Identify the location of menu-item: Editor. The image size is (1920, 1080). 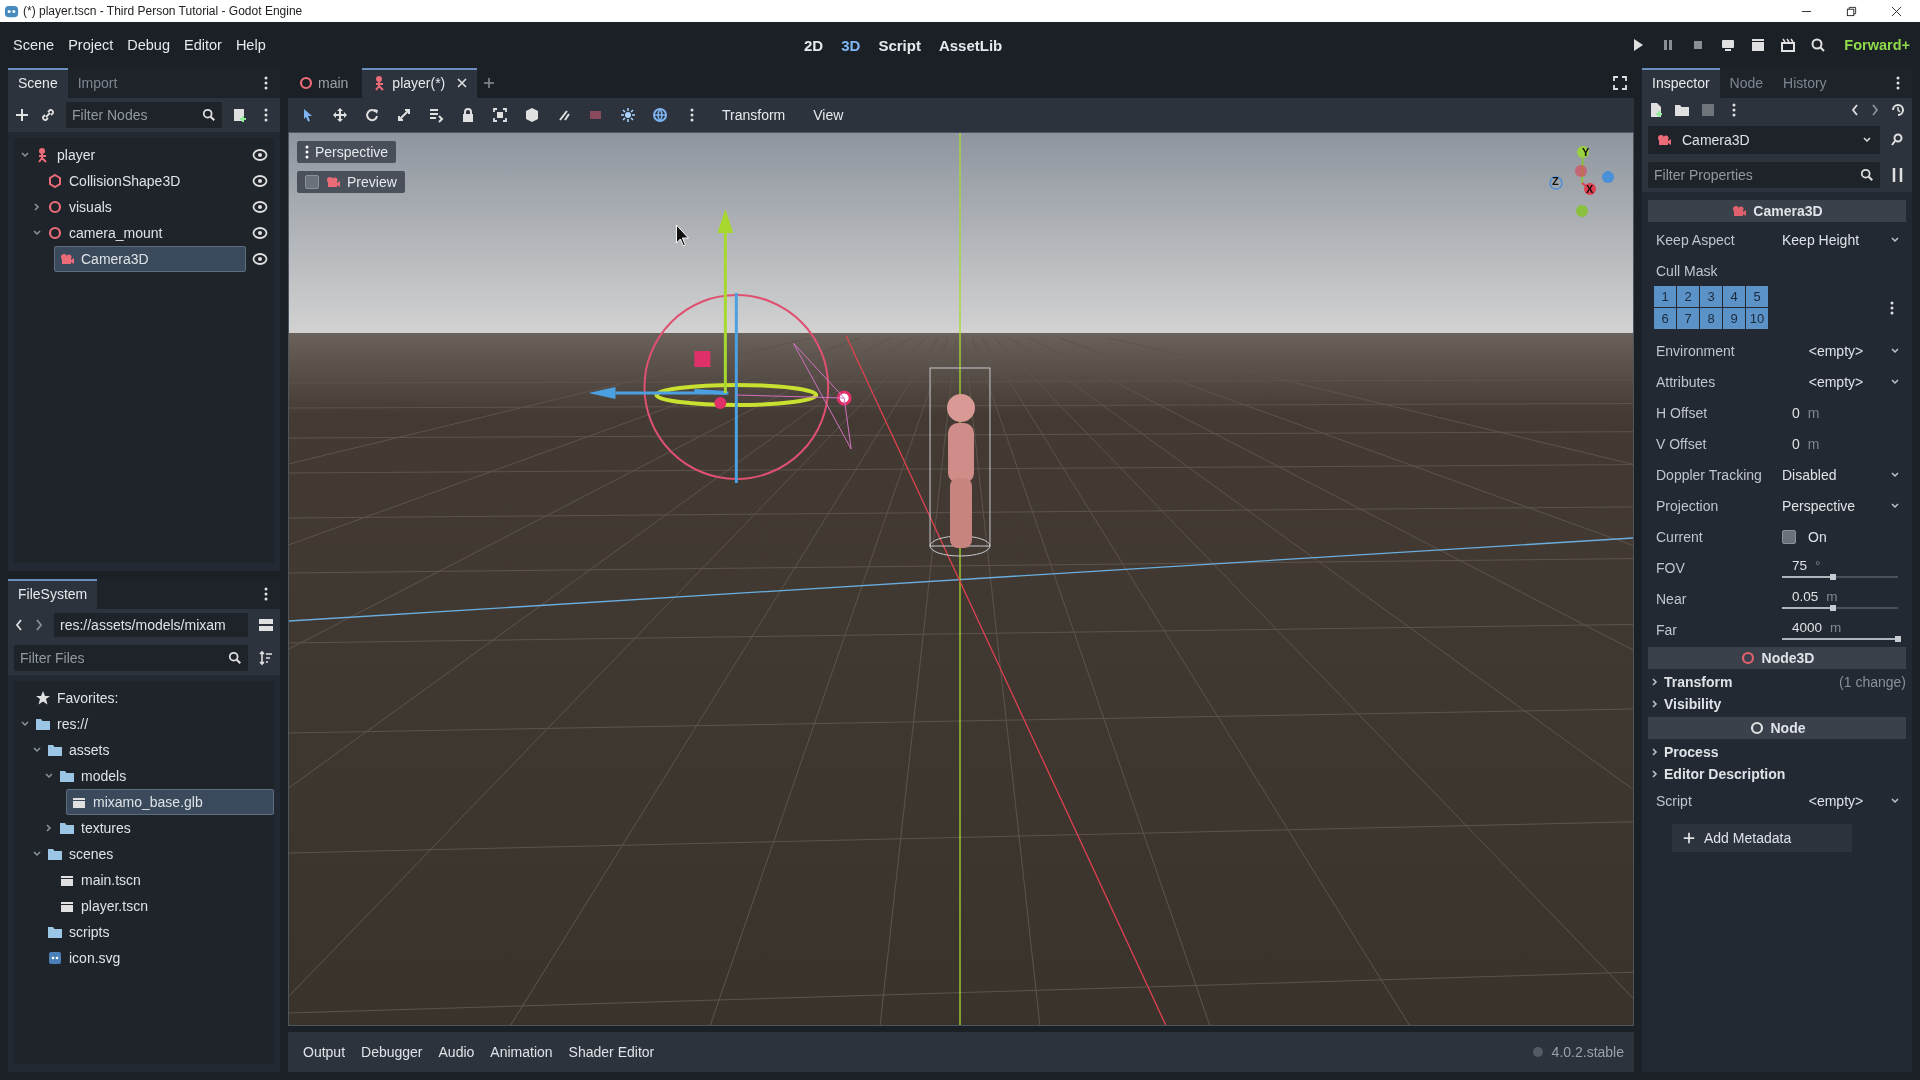
(203, 45).